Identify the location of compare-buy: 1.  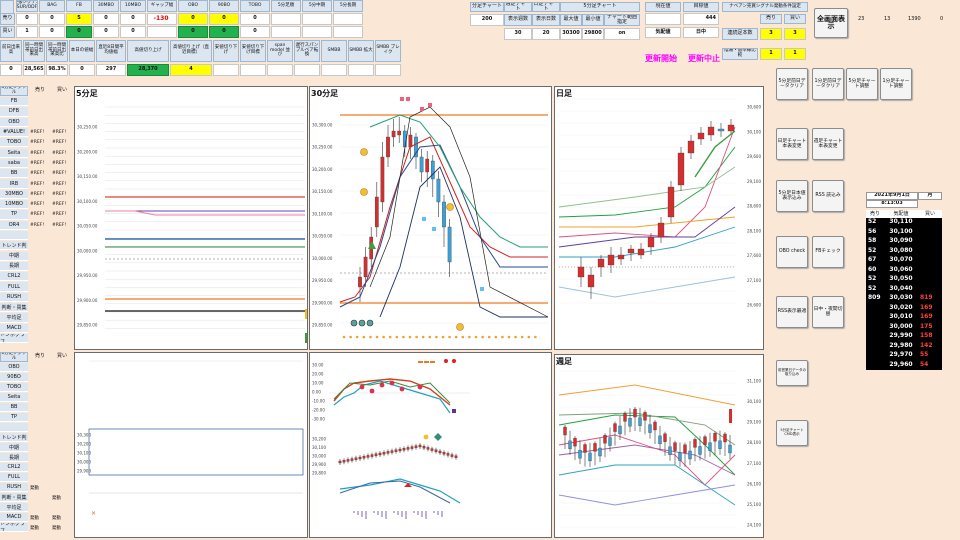
(795, 54).